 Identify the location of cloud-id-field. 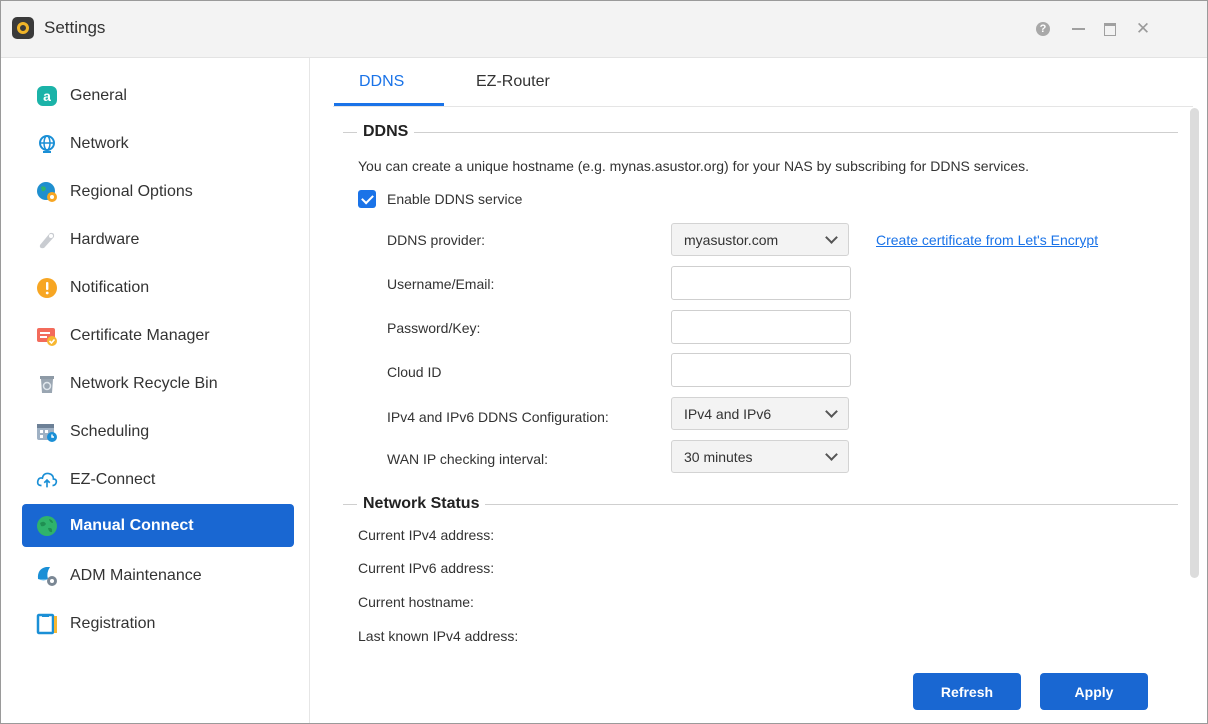
(761, 370).